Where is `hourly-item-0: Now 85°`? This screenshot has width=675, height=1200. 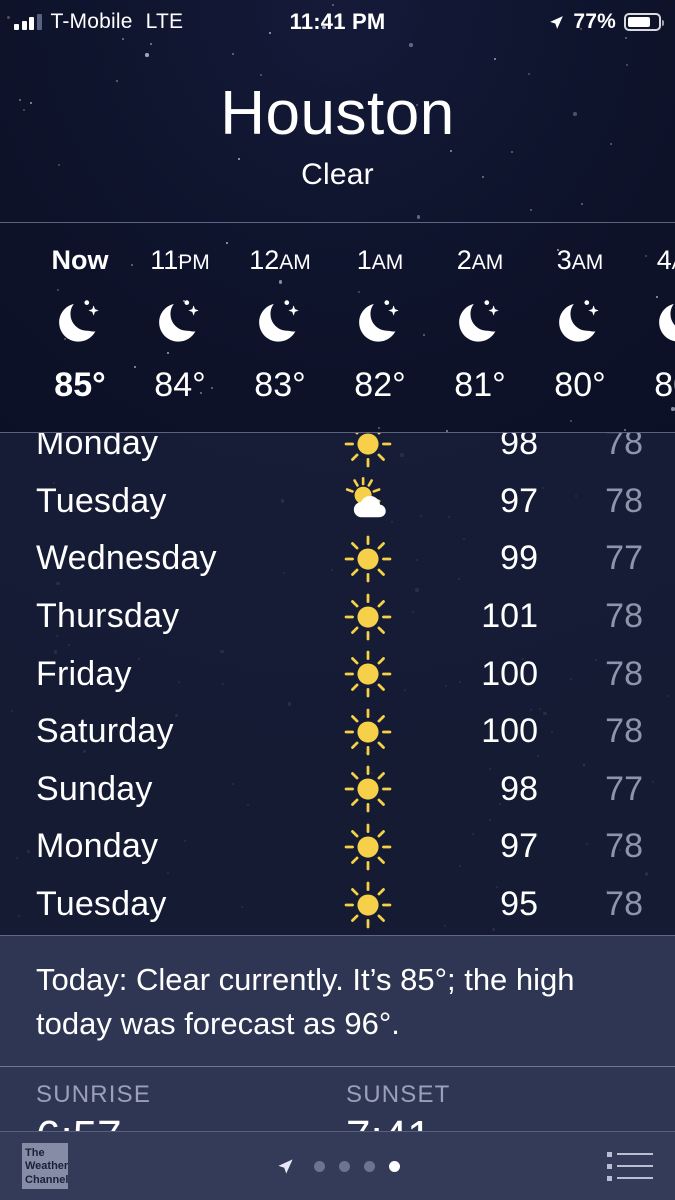 hourly-item-0: Now 85° is located at coordinates (80, 314).